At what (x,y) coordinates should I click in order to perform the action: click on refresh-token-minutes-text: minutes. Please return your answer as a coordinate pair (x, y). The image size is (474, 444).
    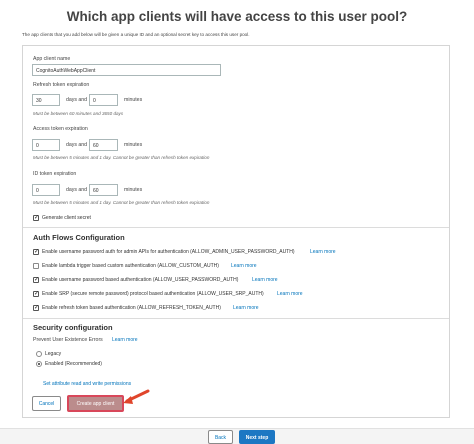
    Looking at the image, I should click on (133, 100).